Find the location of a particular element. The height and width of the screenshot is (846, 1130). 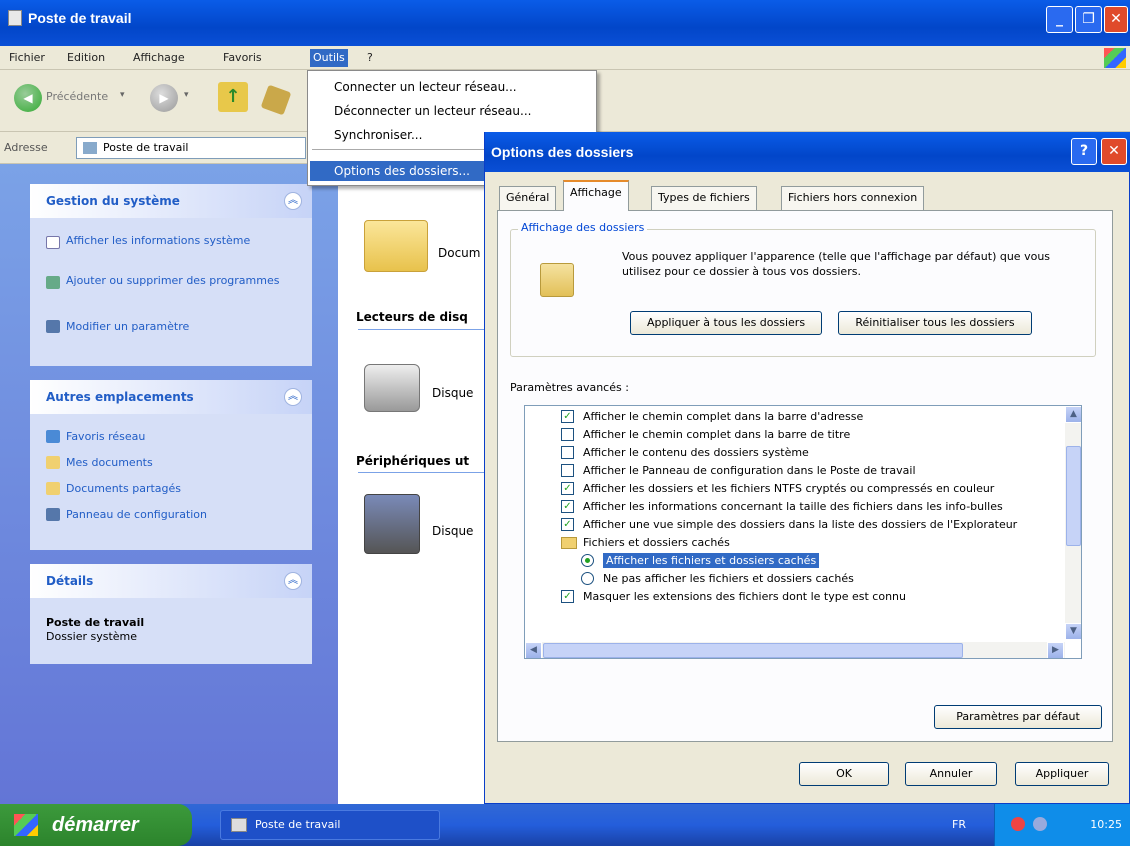

tab-general: Général is located at coordinates (528, 198).